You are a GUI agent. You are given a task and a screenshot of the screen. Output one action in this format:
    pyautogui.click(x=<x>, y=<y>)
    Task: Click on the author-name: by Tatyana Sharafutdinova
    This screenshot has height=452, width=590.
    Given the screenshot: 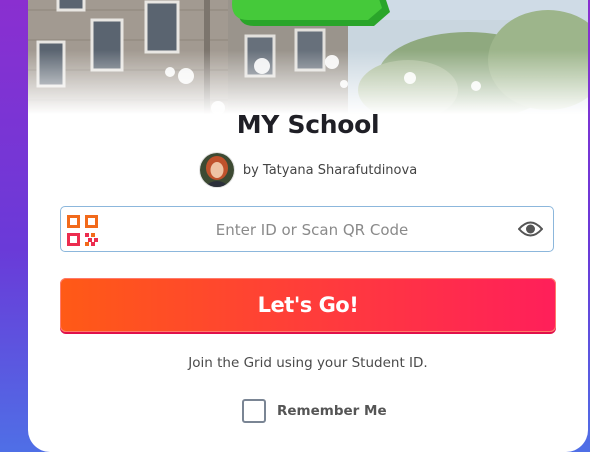 What is the action you would take?
    pyautogui.click(x=330, y=170)
    